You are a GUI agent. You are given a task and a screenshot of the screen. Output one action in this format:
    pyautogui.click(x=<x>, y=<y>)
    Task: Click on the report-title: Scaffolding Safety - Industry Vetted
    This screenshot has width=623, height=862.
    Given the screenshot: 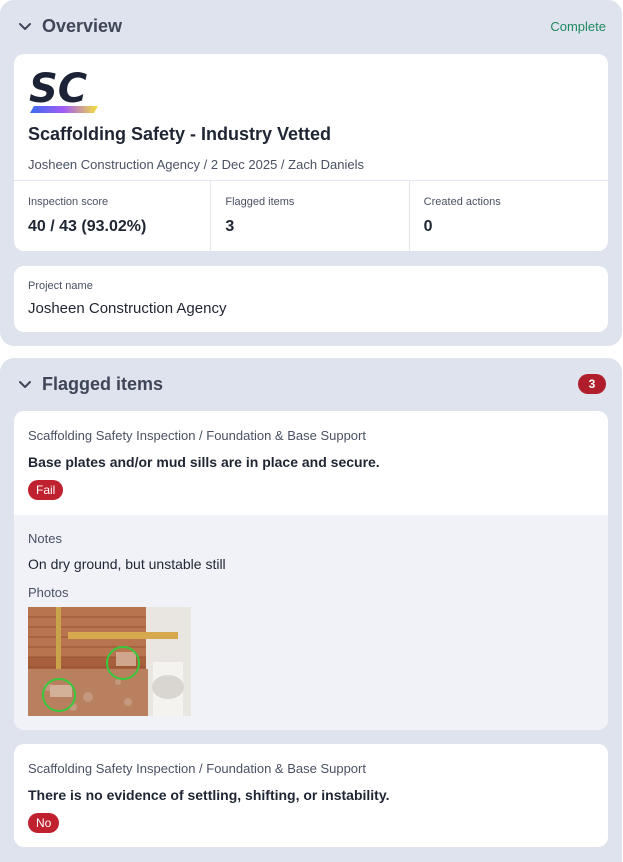 What is the action you would take?
    pyautogui.click(x=180, y=134)
    